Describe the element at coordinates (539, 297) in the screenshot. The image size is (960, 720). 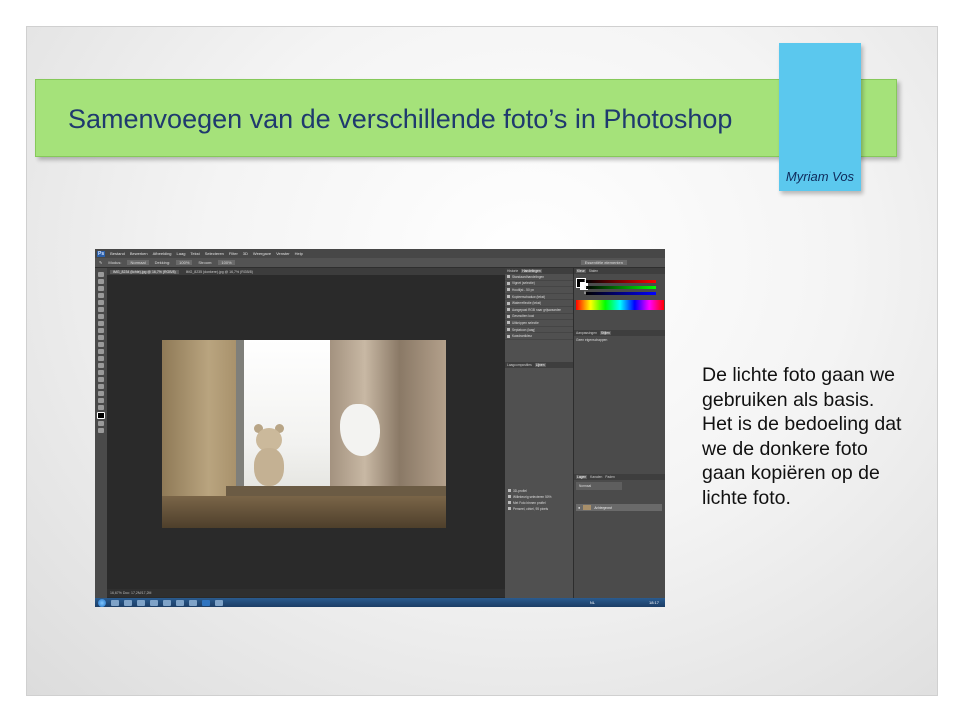
I see `action-item: Kopieerschaduw (tekst)` at that location.